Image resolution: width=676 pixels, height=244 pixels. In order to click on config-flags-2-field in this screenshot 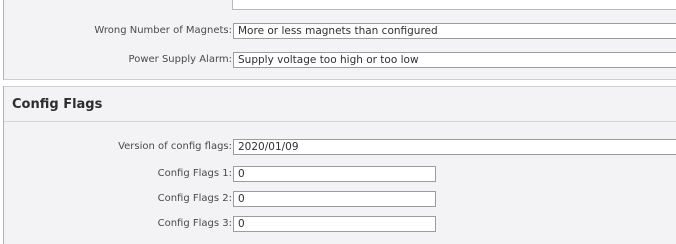, I will do `click(334, 199)`.